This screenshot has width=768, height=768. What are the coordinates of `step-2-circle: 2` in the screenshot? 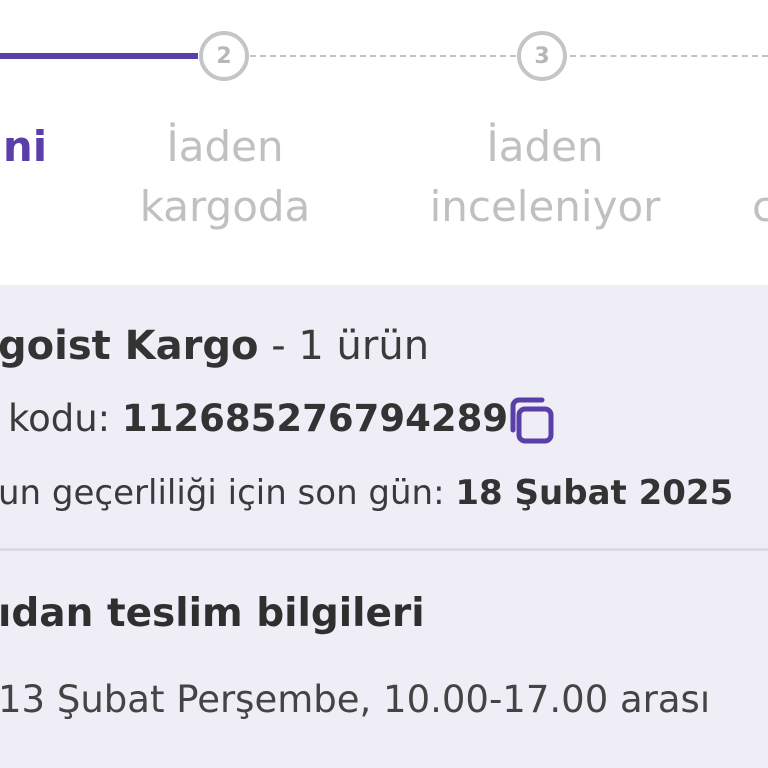 It's located at (224, 56).